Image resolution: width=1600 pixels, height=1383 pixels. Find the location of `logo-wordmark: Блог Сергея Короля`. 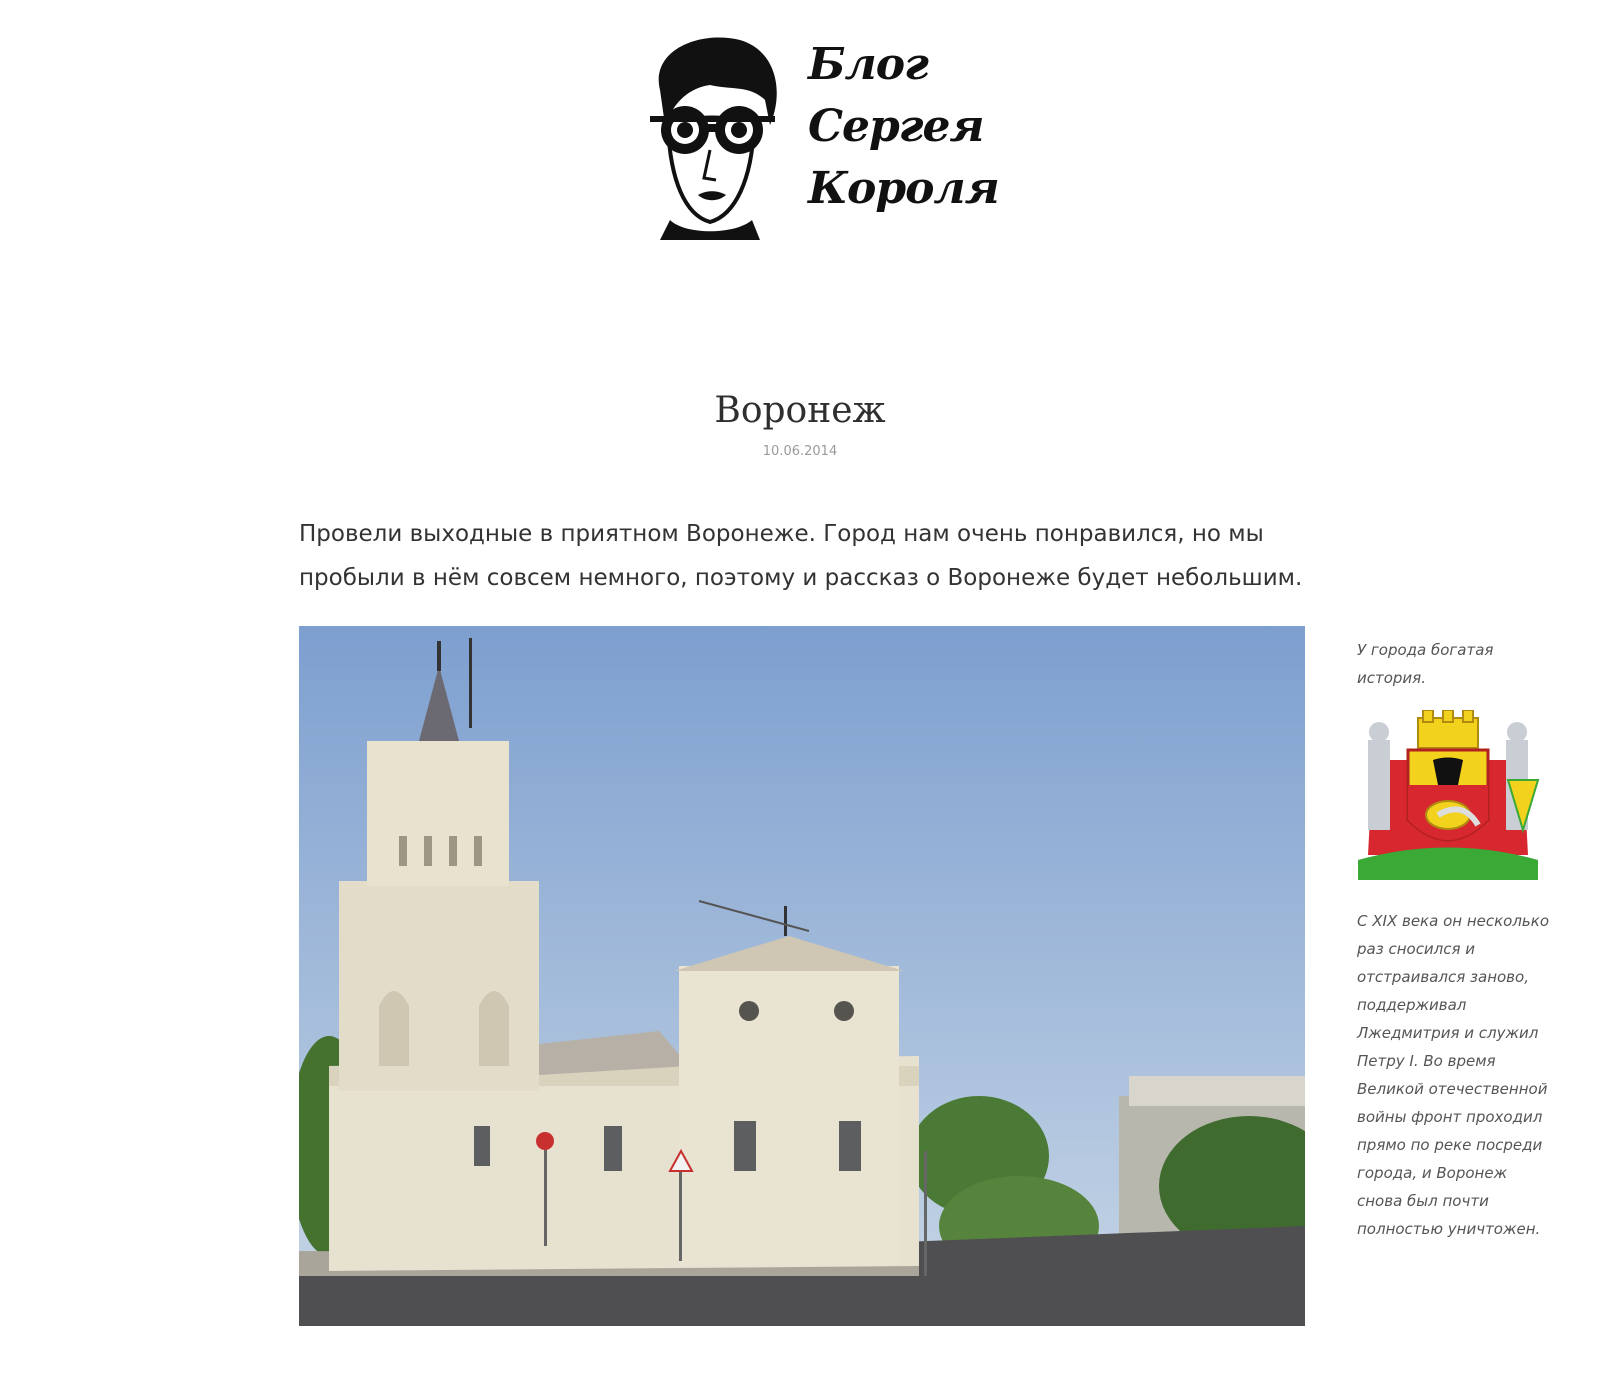

logo-wordmark: Блог Сергея Короля is located at coordinates (904, 134).